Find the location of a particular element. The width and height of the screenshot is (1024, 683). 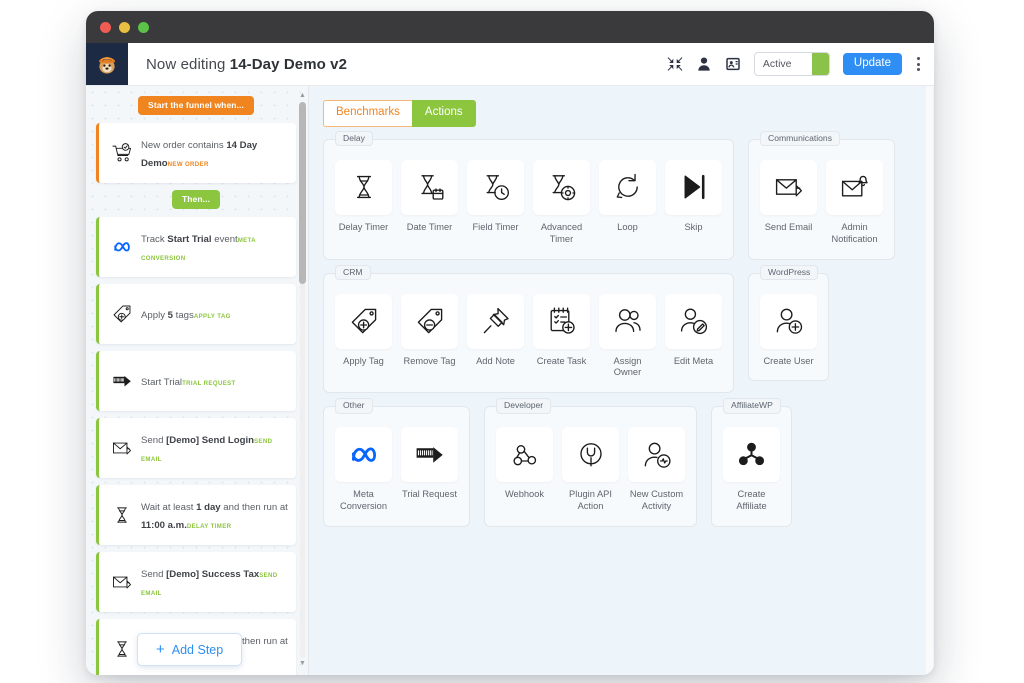

action-tile-trial-request: Trial Request is located at coordinates (429, 464).